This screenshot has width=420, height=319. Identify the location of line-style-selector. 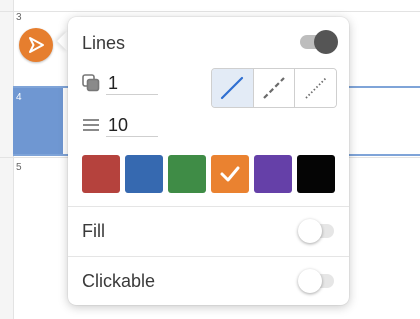
(274, 88).